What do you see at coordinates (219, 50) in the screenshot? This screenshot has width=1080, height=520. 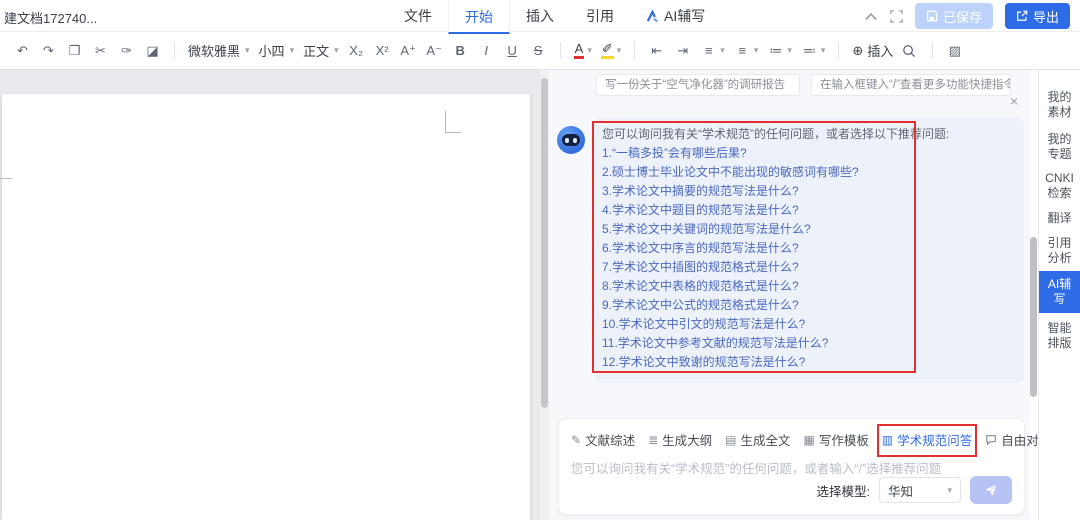 I see `font-family-select: 微软雅黑 ▾` at bounding box center [219, 50].